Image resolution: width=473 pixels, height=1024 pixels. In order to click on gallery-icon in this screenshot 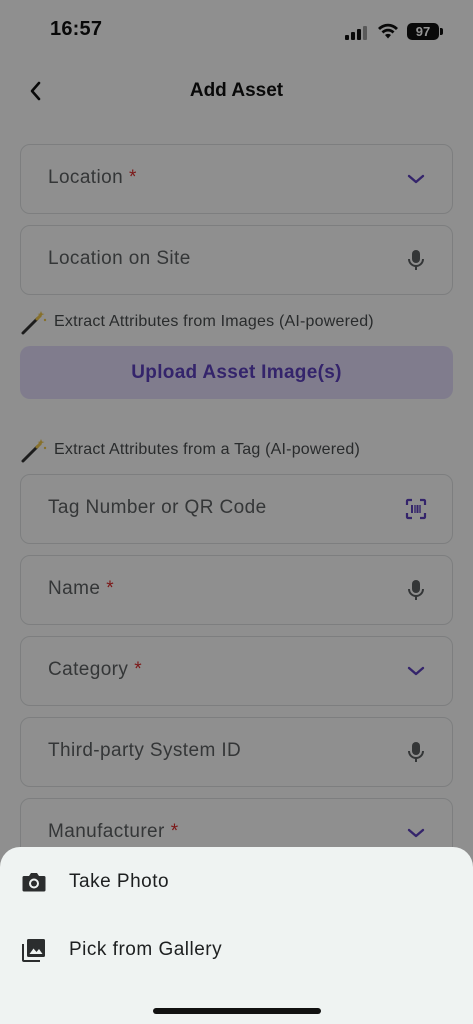, I will do `click(33, 950)`.